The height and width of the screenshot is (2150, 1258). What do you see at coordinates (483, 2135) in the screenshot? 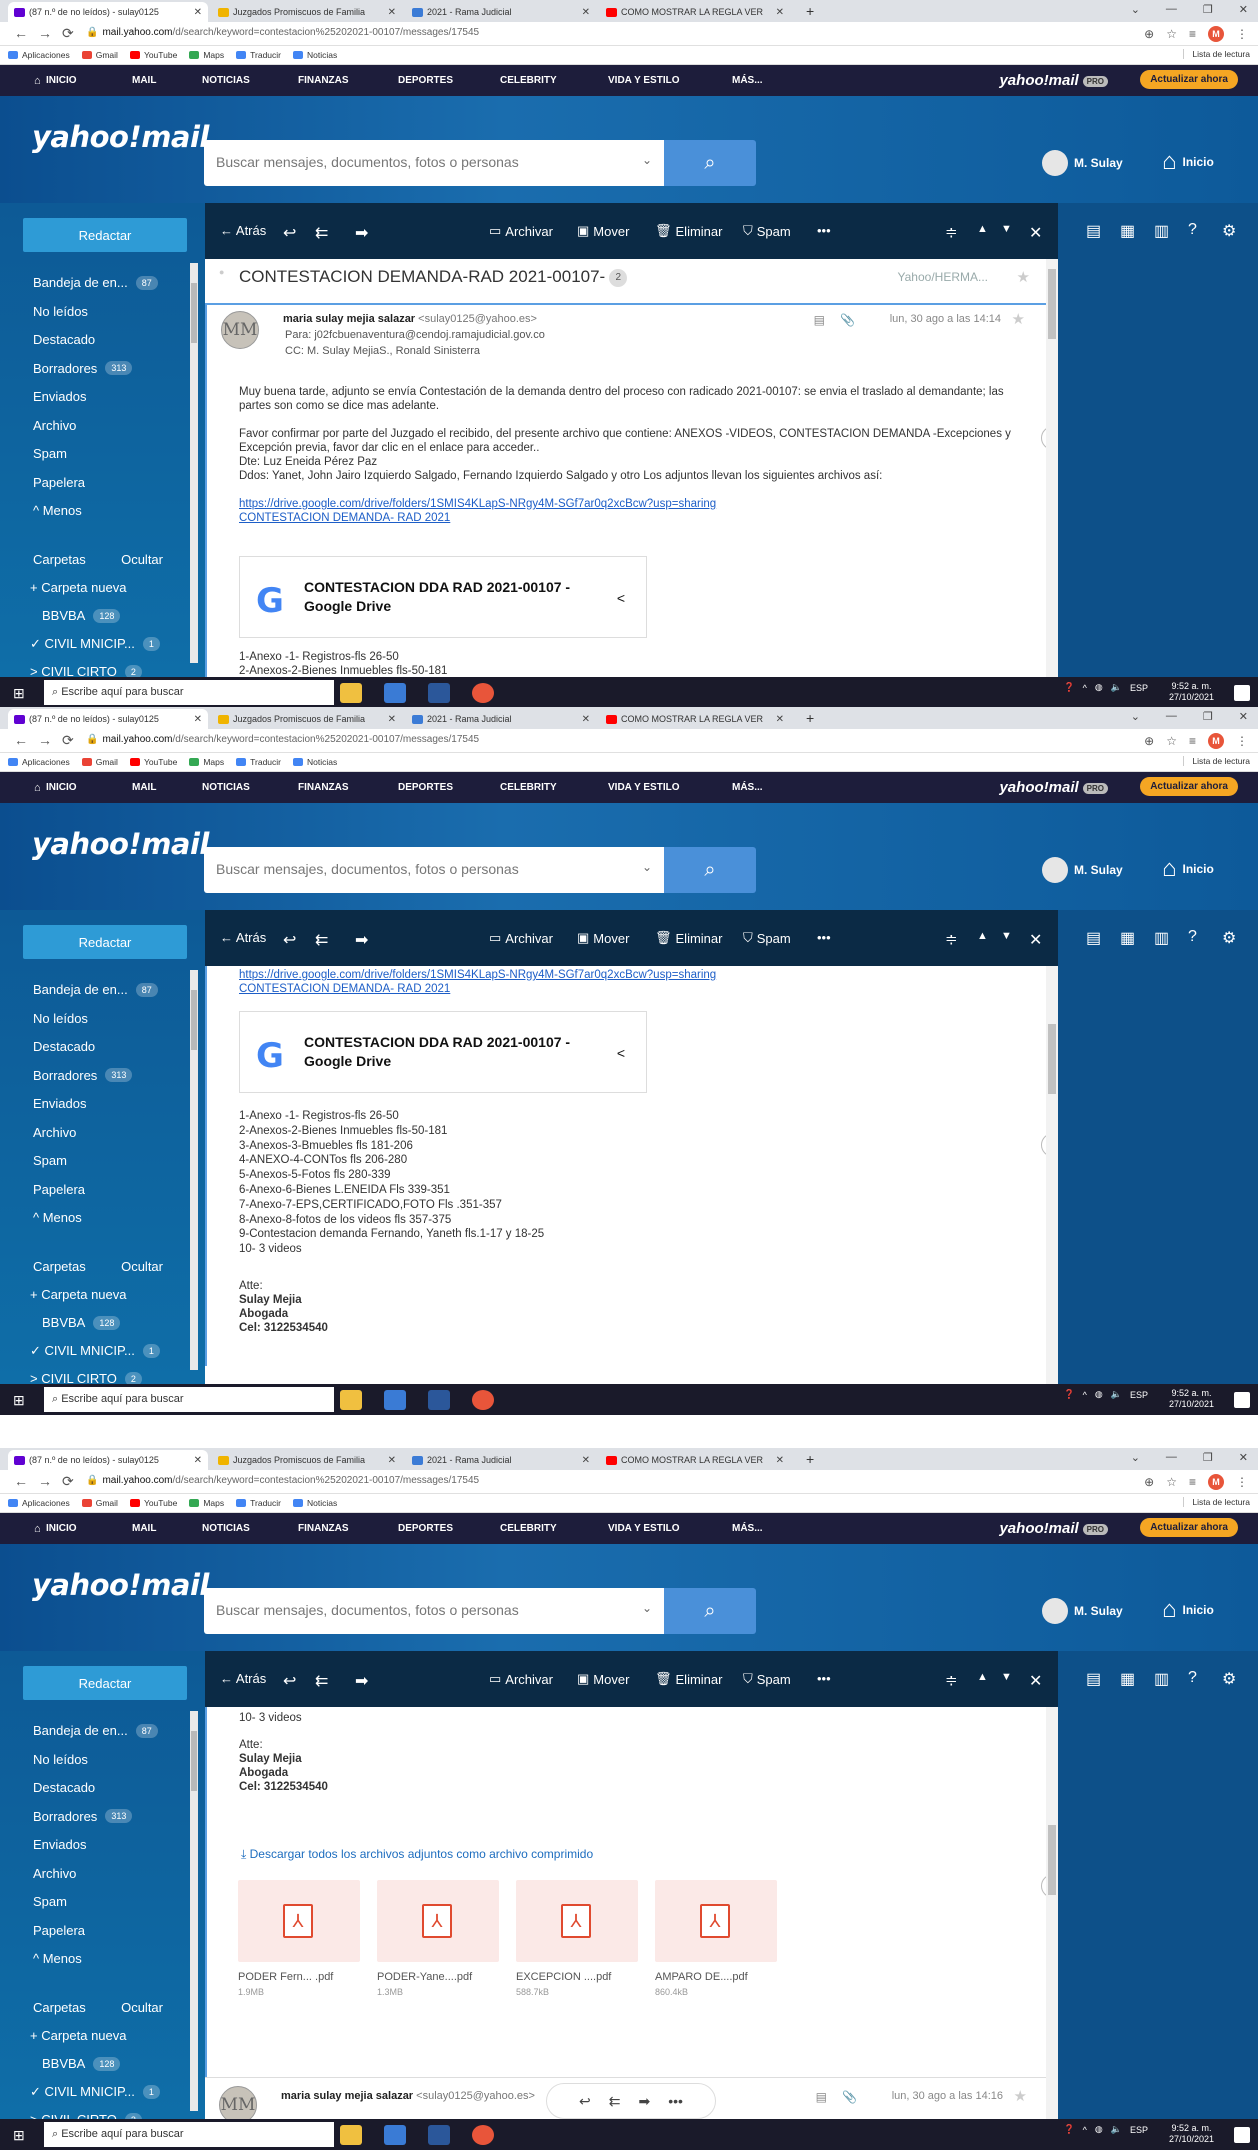
I see `chrome-icon` at bounding box center [483, 2135].